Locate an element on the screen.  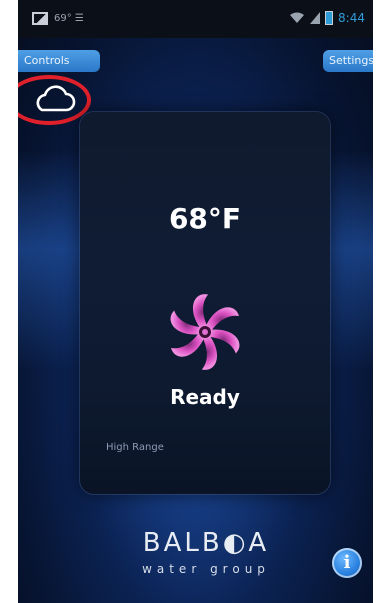
temperature-display: 68°F is located at coordinates (205, 218).